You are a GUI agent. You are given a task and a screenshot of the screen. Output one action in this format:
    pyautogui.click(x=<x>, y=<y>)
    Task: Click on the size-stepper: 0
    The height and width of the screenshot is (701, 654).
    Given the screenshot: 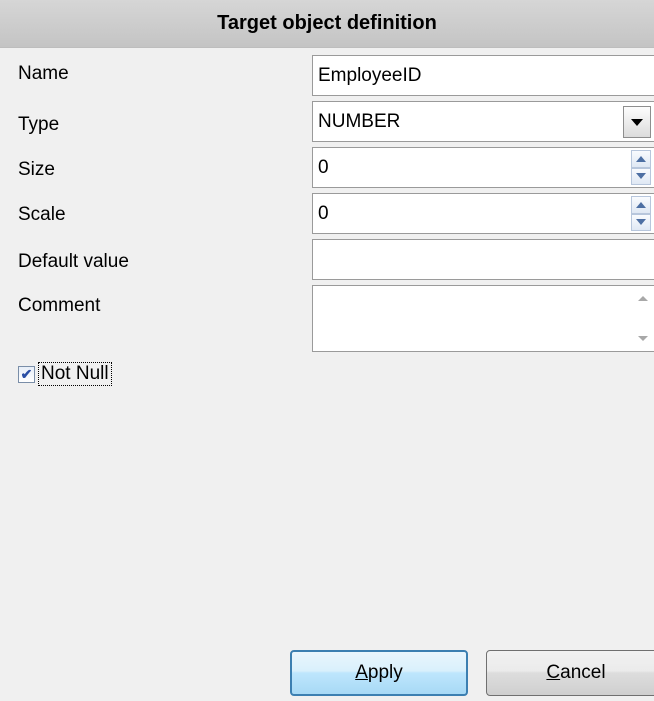 What is the action you would take?
    pyautogui.click(x=483, y=167)
    